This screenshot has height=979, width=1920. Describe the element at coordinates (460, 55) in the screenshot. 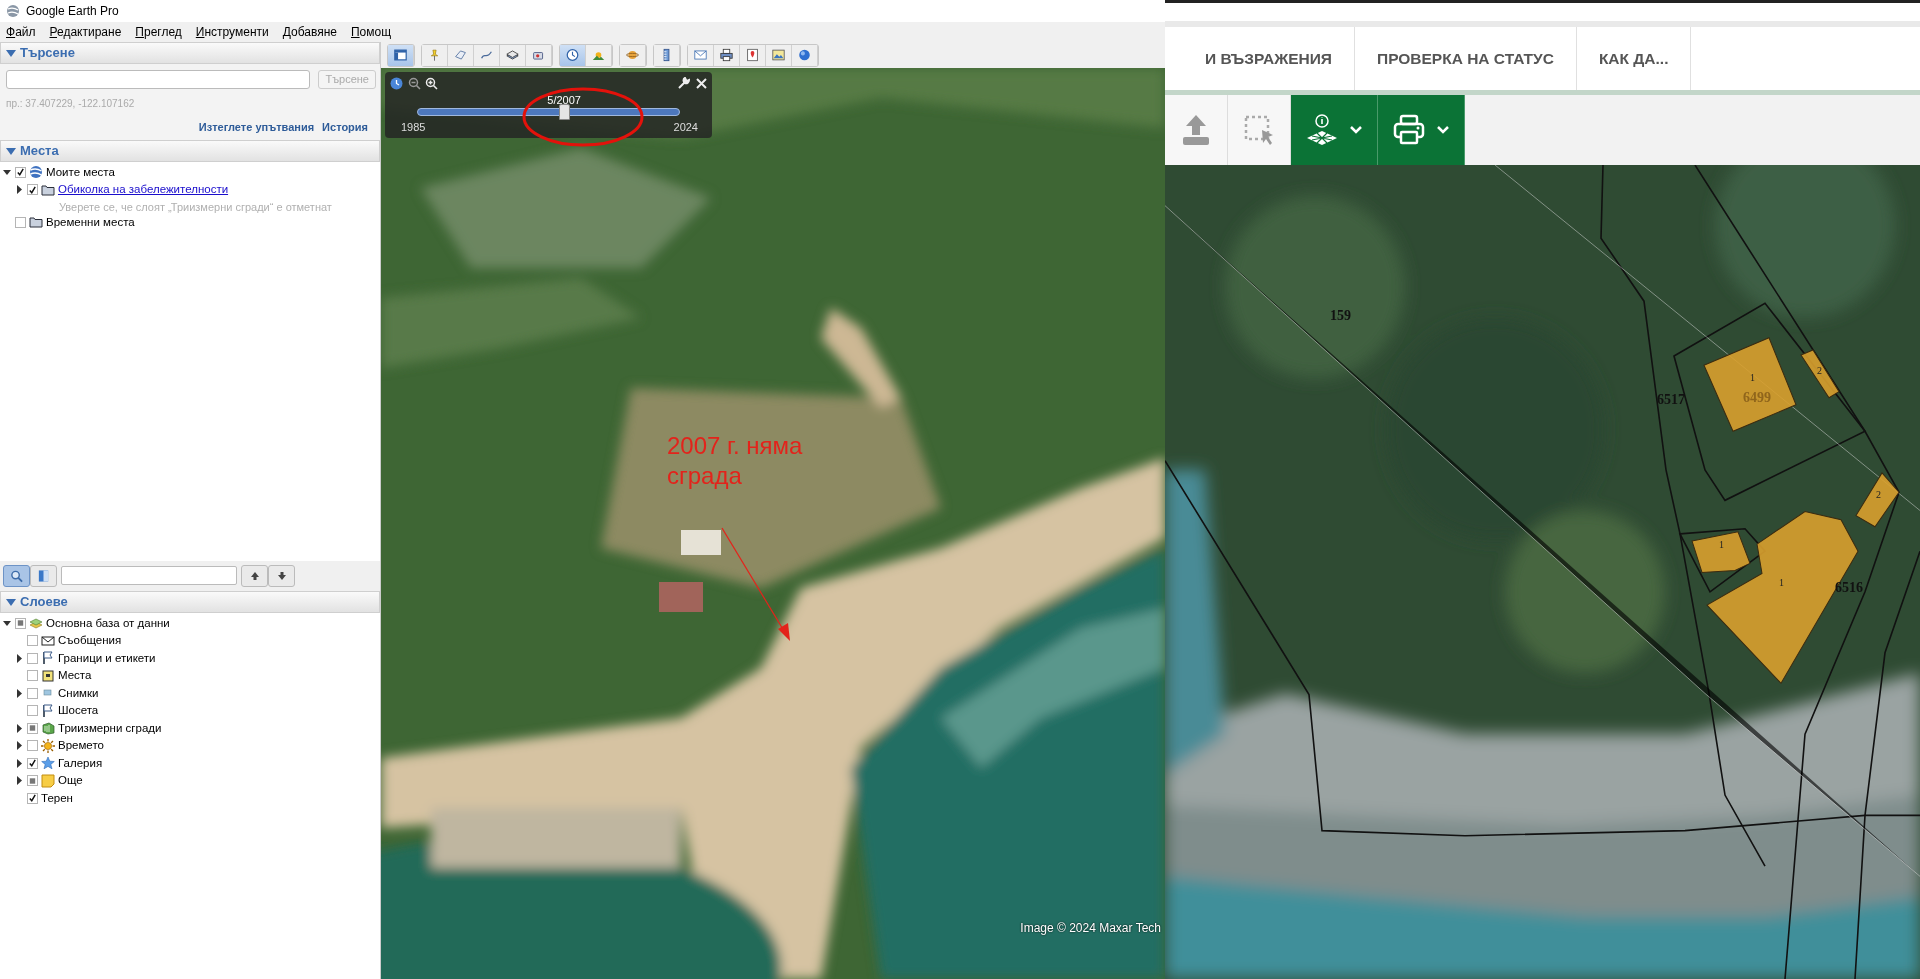

I see `polygon-icon` at that location.